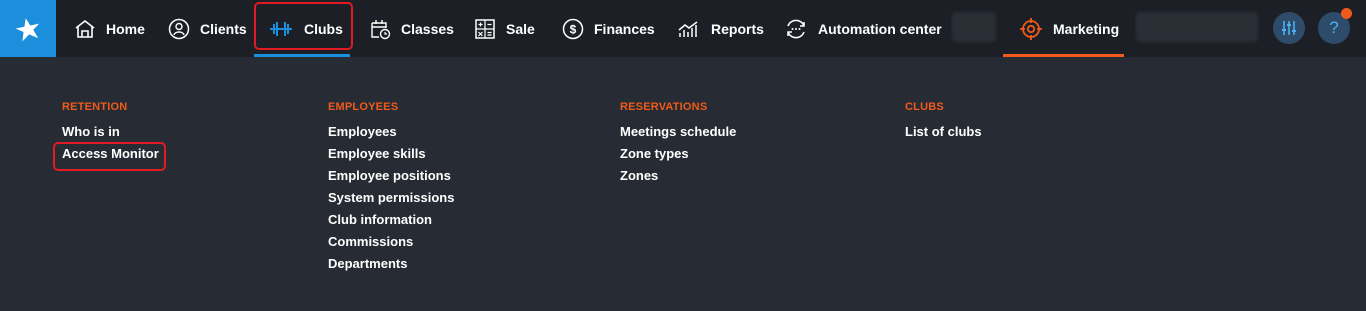  What do you see at coordinates (1031, 29) in the screenshot?
I see `target-icon` at bounding box center [1031, 29].